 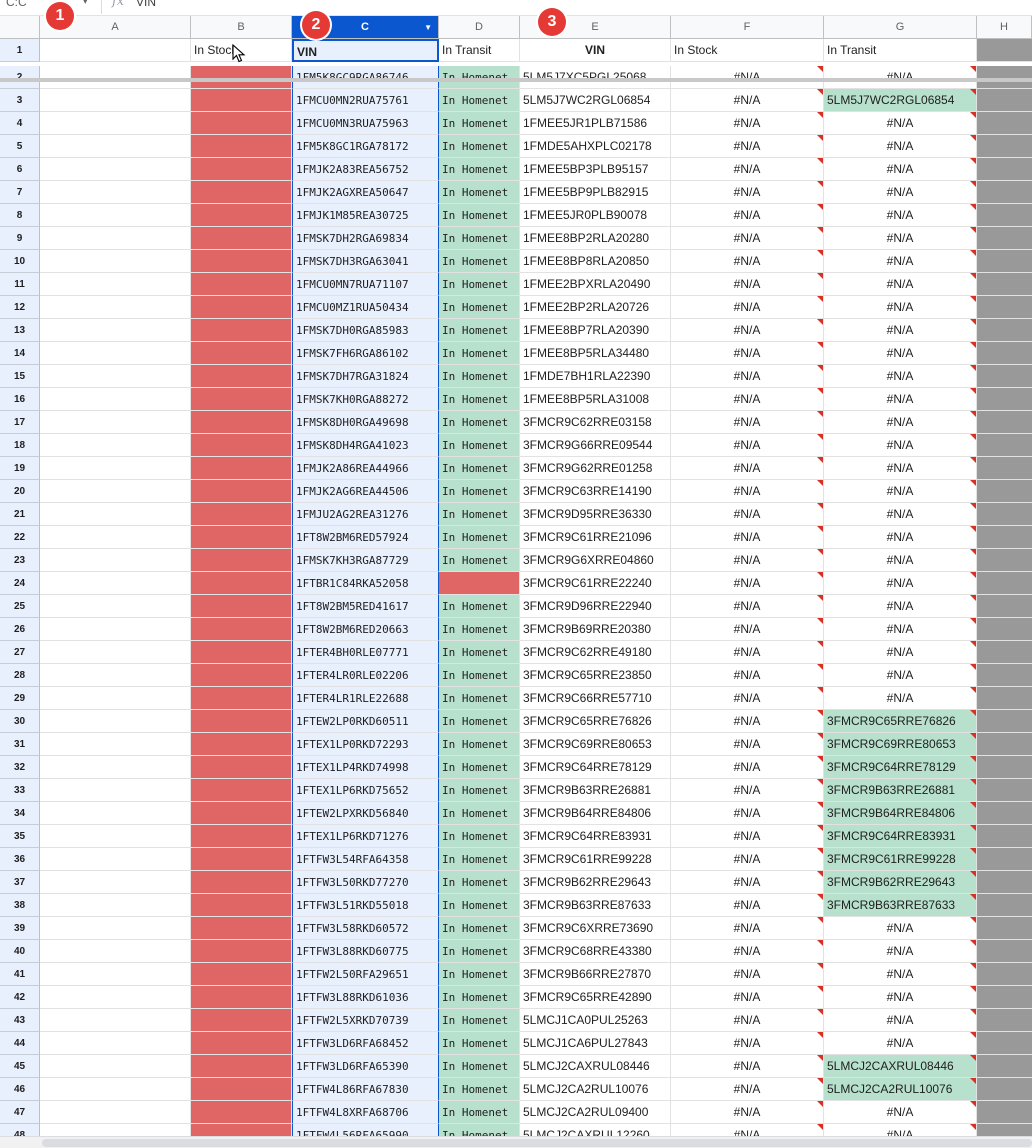 I want to click on cell-e-vin: 1FMEE5JR0PLB90078, so click(x=595, y=215).